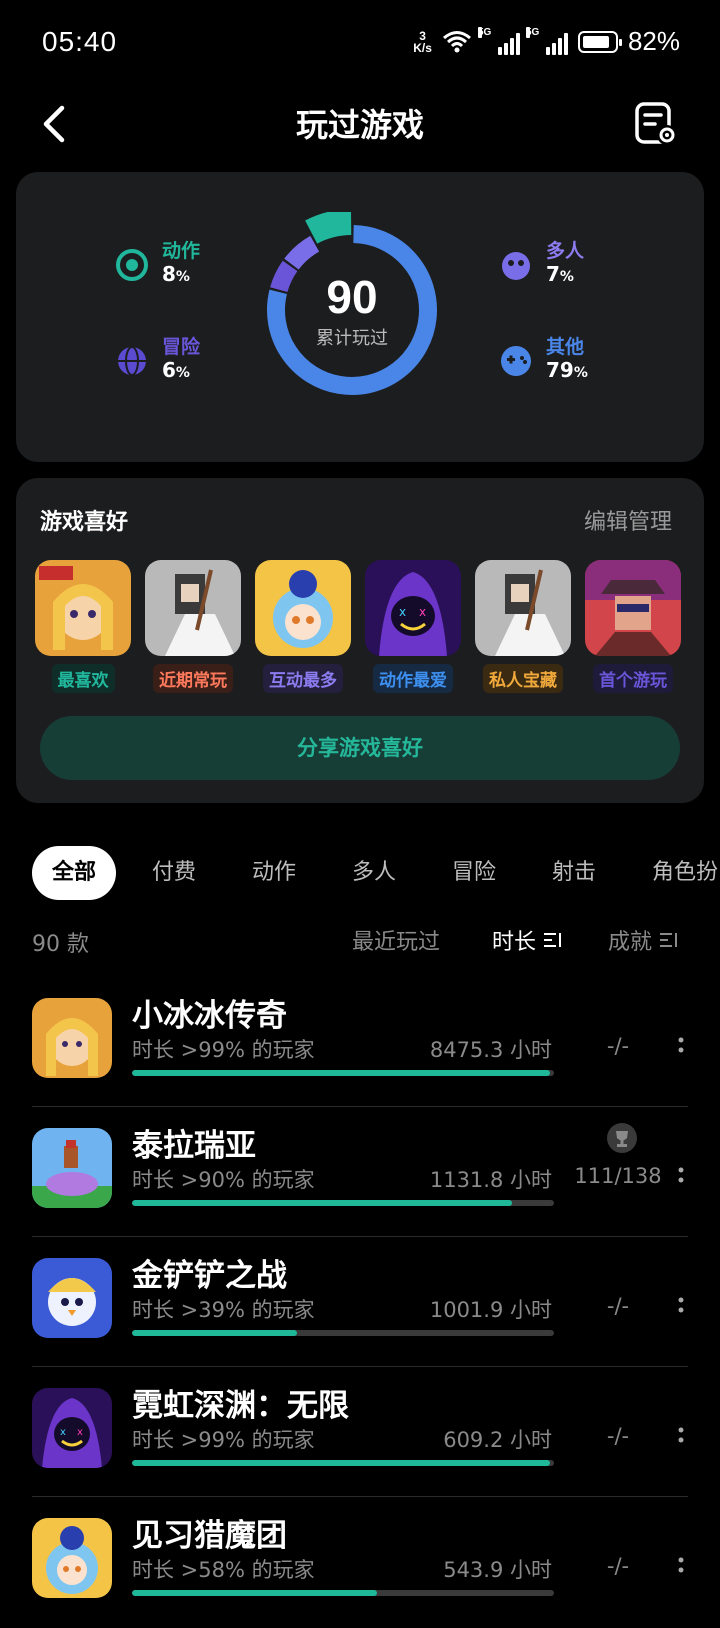  Describe the element at coordinates (622, 1138) in the screenshot. I see `trophy-icon` at that location.